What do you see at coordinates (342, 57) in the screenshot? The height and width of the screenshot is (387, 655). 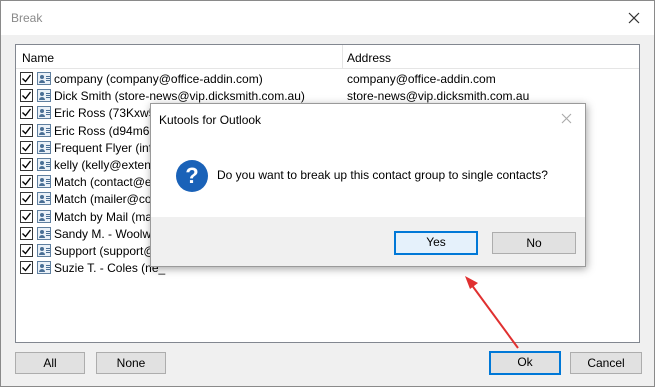 I see `column-divider` at bounding box center [342, 57].